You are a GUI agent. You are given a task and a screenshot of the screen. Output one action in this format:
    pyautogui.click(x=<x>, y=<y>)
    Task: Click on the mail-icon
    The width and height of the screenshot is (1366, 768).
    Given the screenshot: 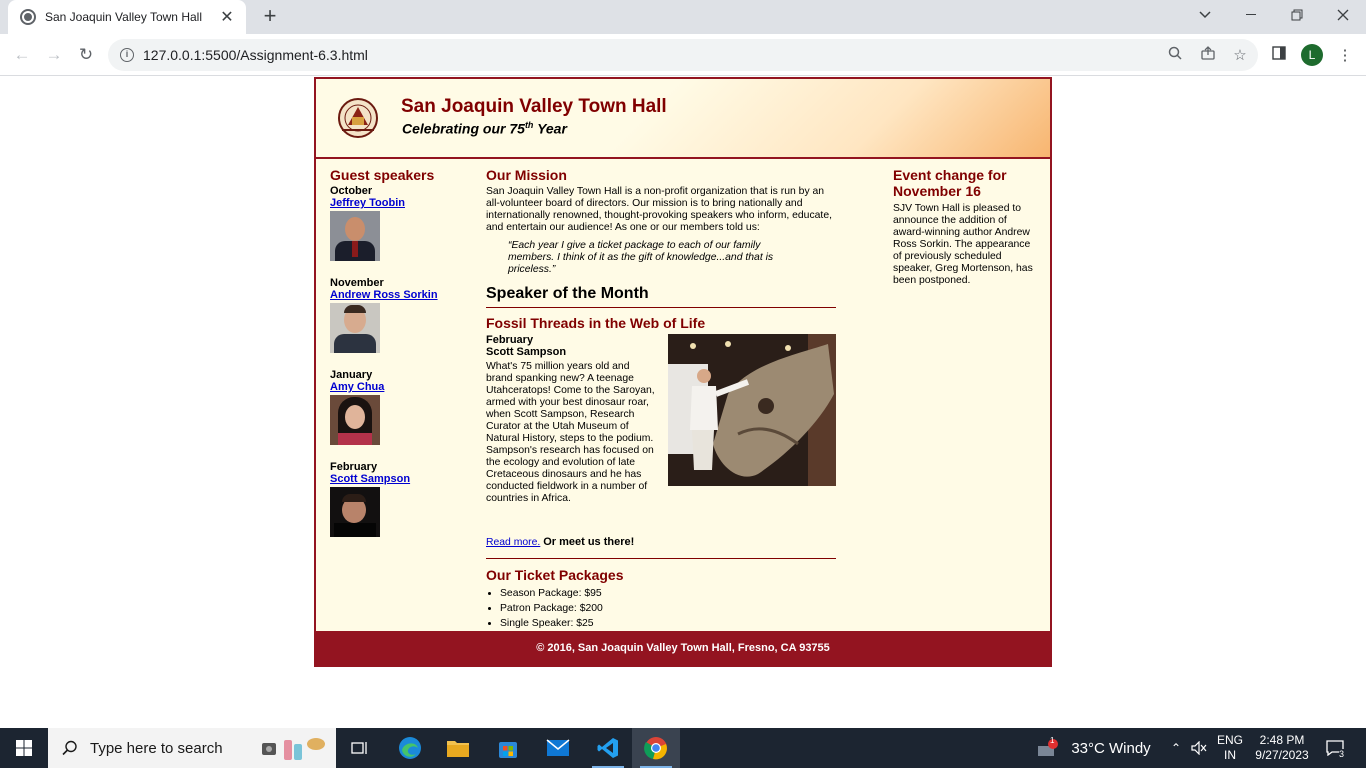 What is the action you would take?
    pyautogui.click(x=558, y=748)
    